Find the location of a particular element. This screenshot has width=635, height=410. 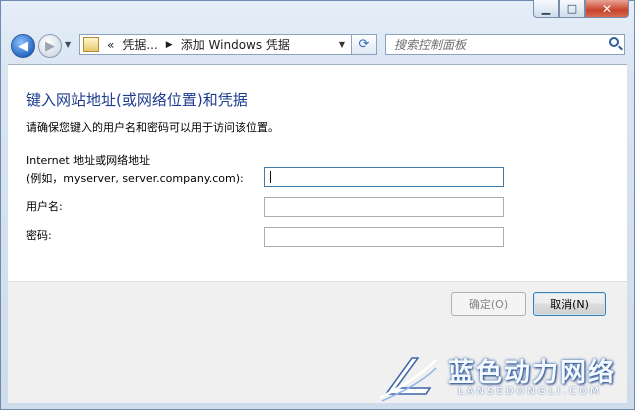

watermark-text: 蓝色动力网络 is located at coordinates (532, 373).